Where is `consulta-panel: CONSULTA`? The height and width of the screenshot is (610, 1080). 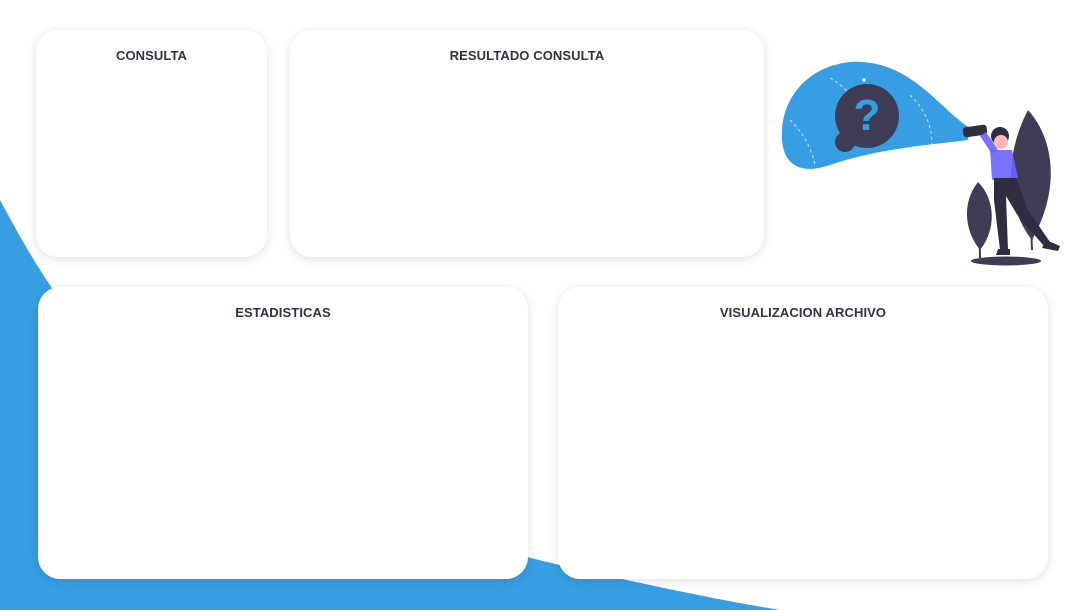 consulta-panel: CONSULTA is located at coordinates (151, 143).